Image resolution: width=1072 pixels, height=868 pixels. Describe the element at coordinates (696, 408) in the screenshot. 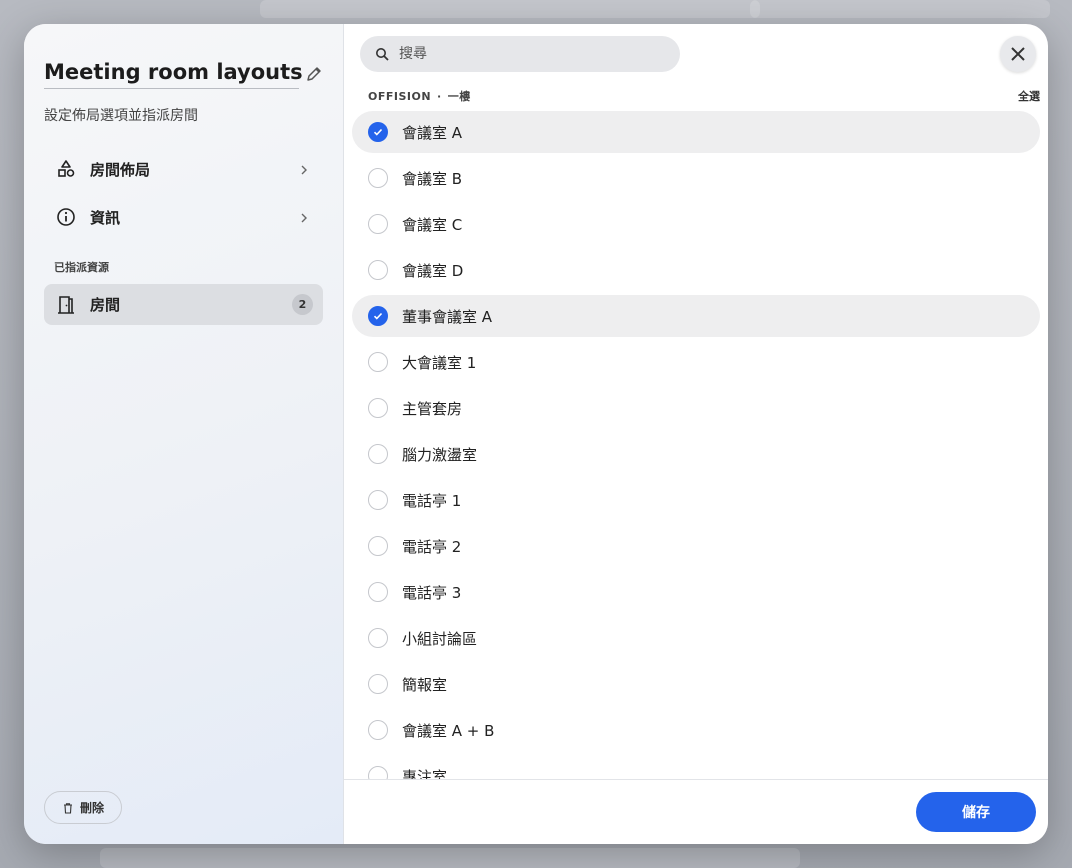

I see `room-row: 主管套房` at that location.